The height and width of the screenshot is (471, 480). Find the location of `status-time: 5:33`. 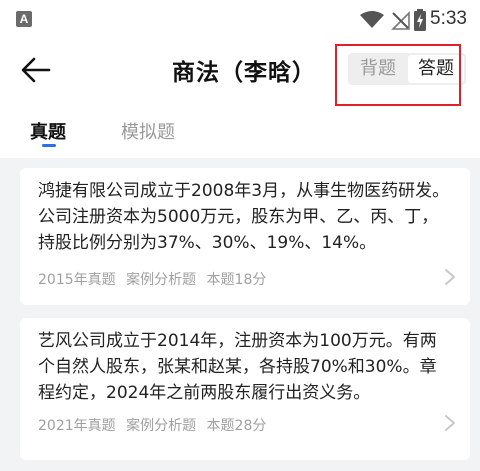

status-time: 5:33 is located at coordinates (448, 18).